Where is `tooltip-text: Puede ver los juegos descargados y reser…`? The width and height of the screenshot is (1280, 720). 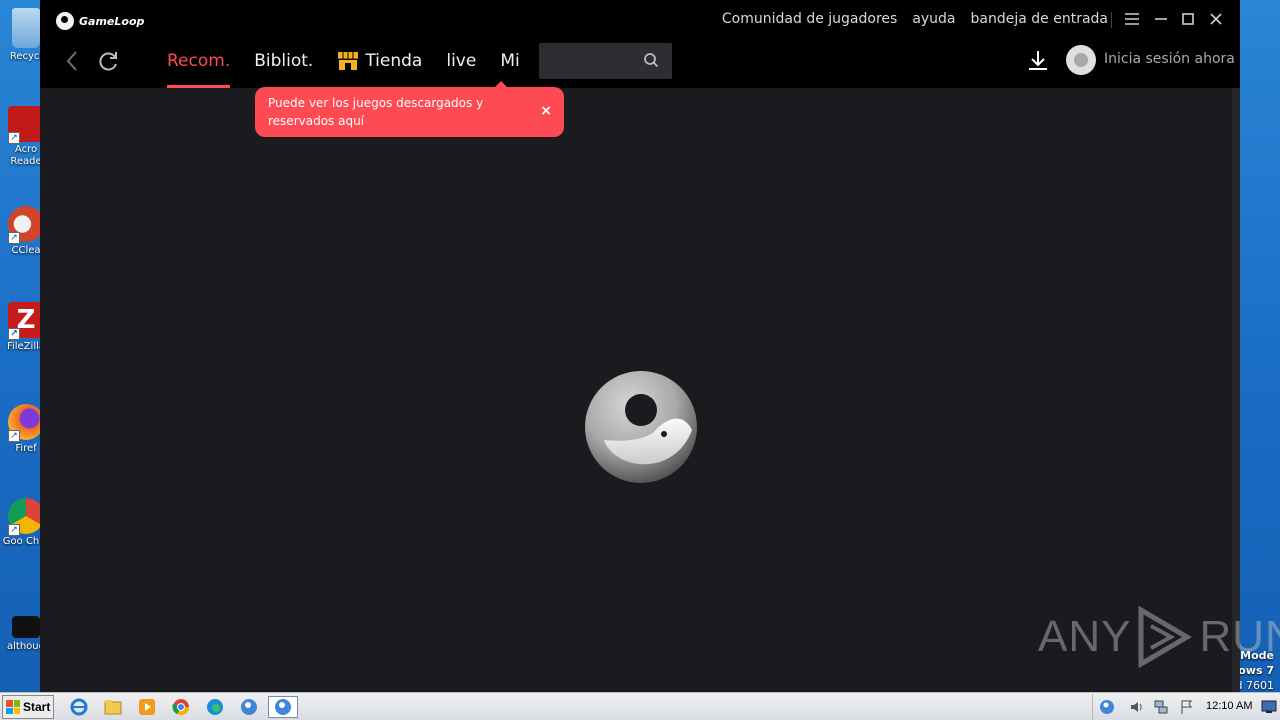
tooltip-text: Puede ver los juegos descargados y reser… is located at coordinates (376, 112).